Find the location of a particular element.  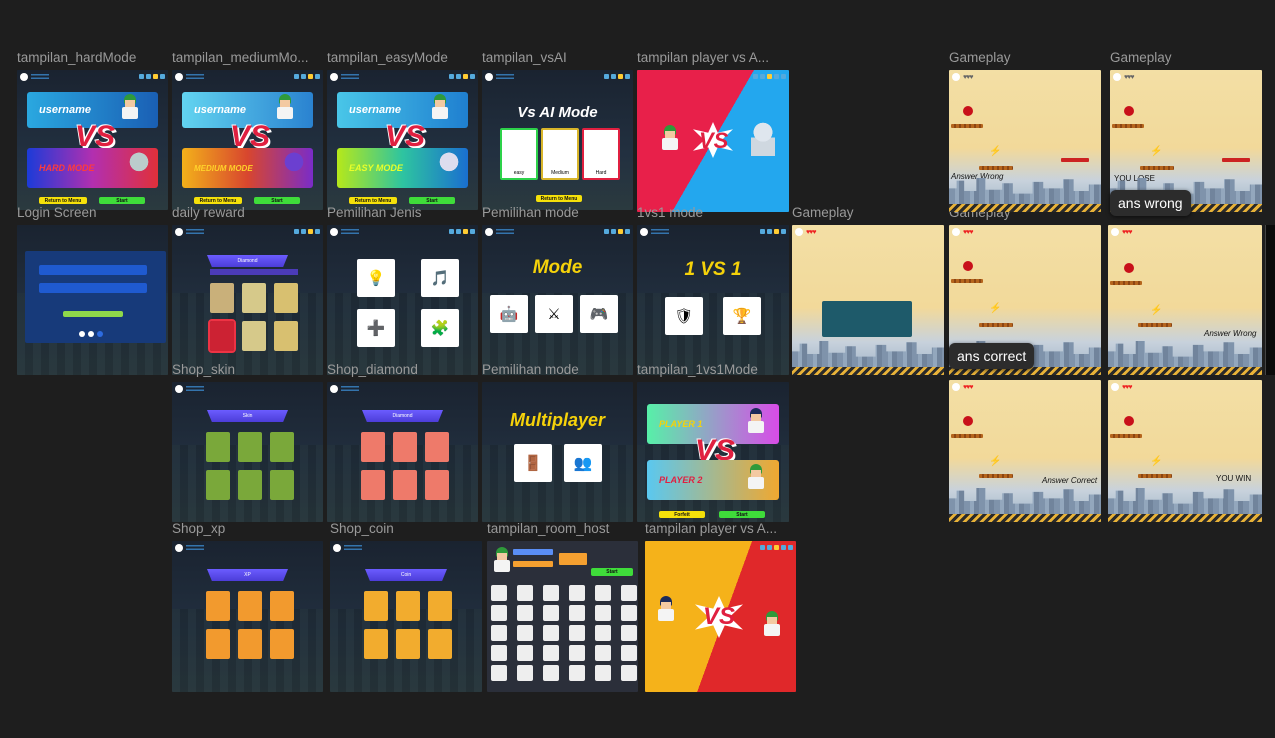

frame-label-shopdiamond: Shop_diamond is located at coordinates (402, 369).